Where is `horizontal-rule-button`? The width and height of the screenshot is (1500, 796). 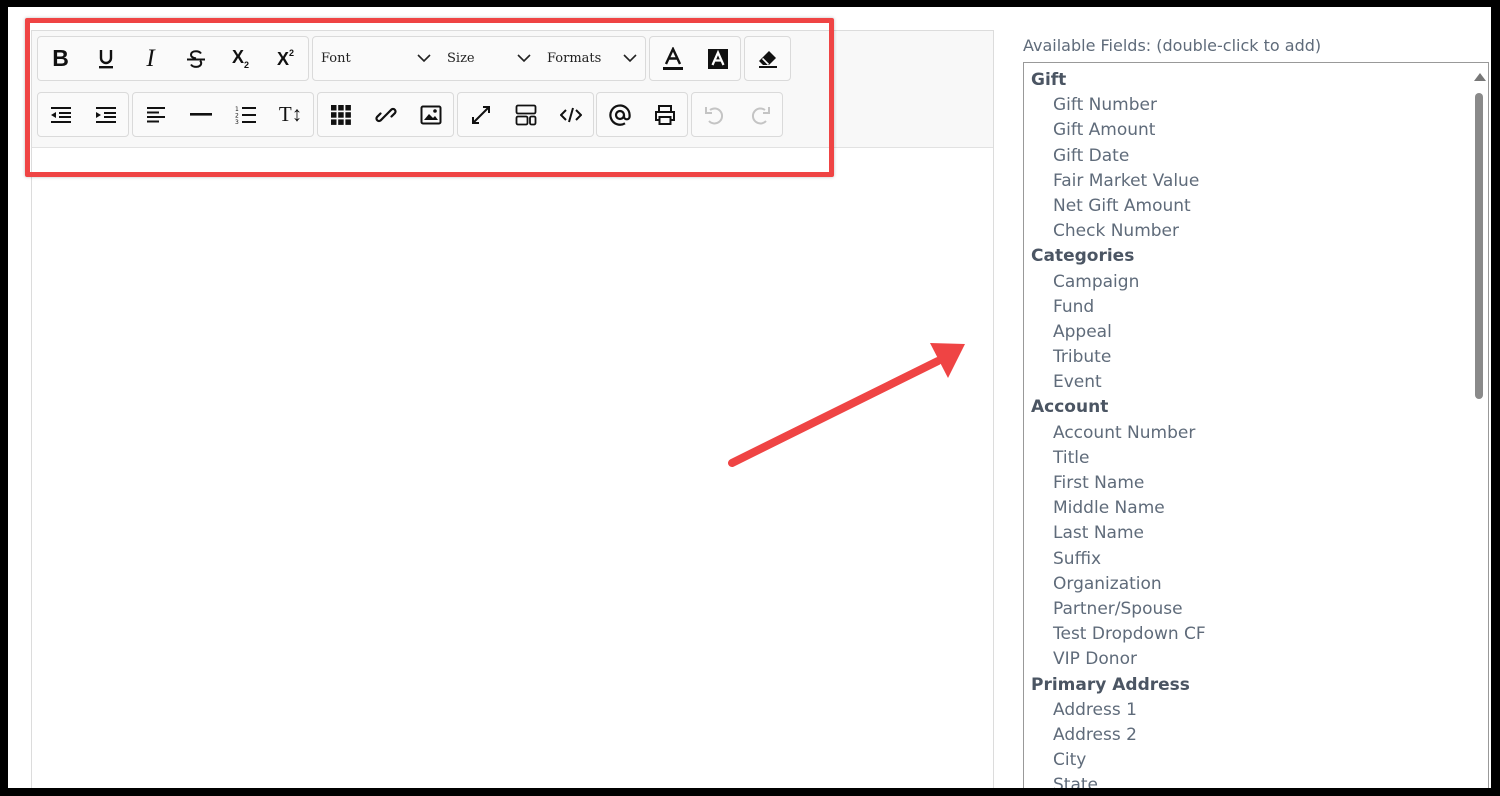
horizontal-rule-button is located at coordinates (200, 114).